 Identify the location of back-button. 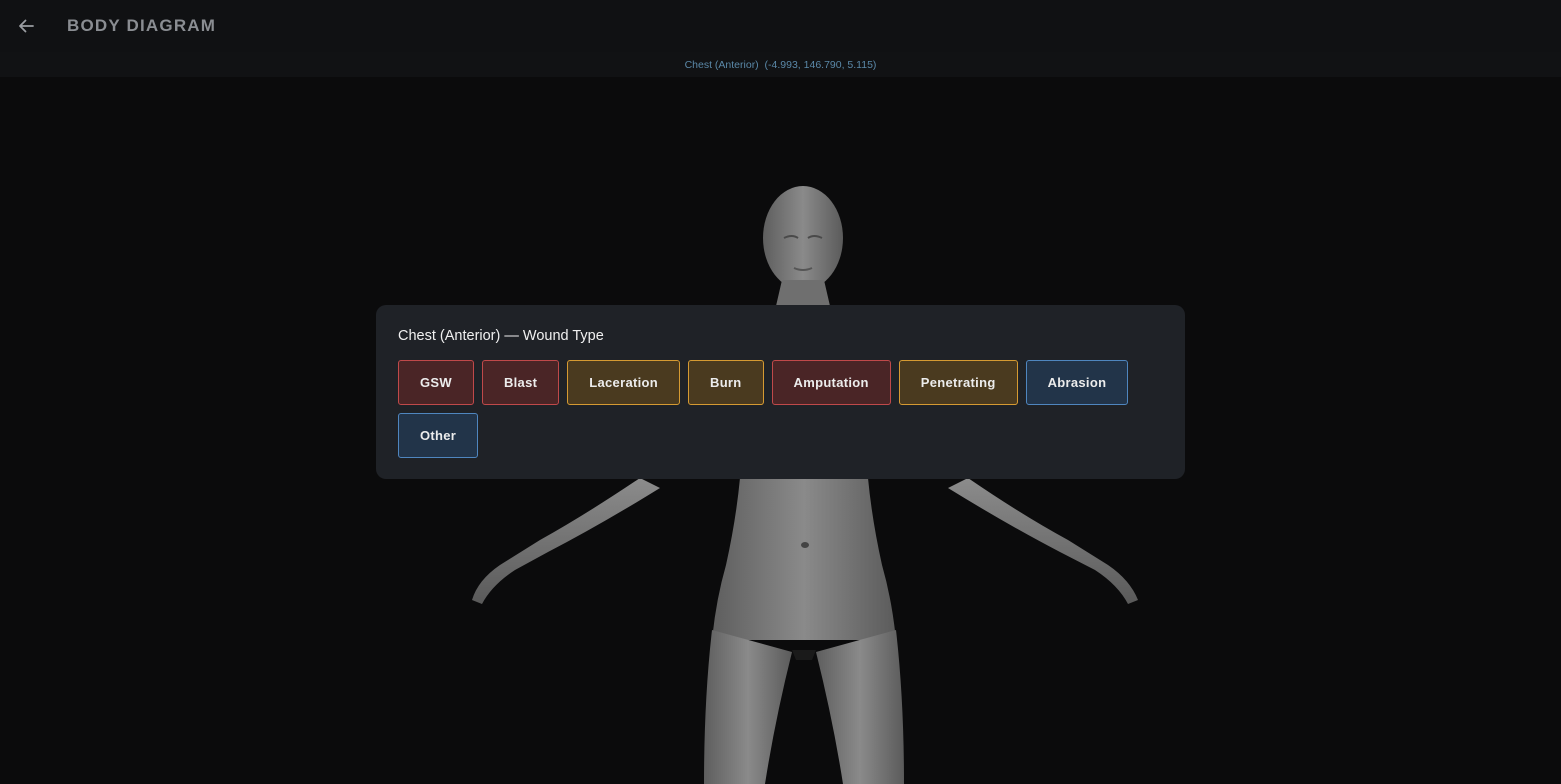
(26, 26).